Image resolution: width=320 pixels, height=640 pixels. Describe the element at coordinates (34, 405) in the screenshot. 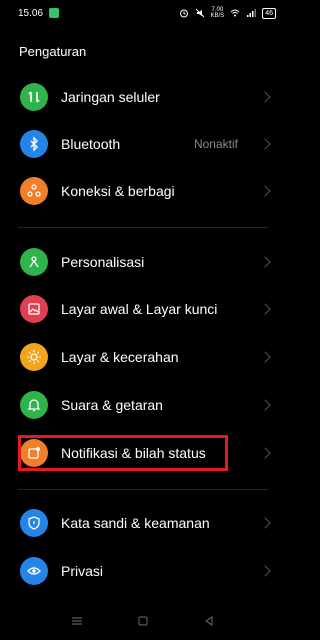

I see `bell-icon` at that location.